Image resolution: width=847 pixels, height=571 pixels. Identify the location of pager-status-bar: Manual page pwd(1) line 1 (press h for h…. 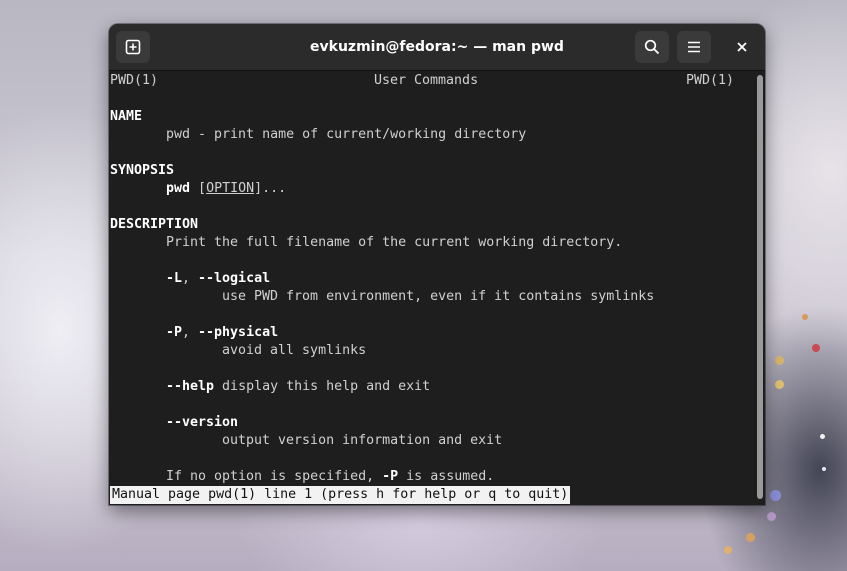
(340, 495).